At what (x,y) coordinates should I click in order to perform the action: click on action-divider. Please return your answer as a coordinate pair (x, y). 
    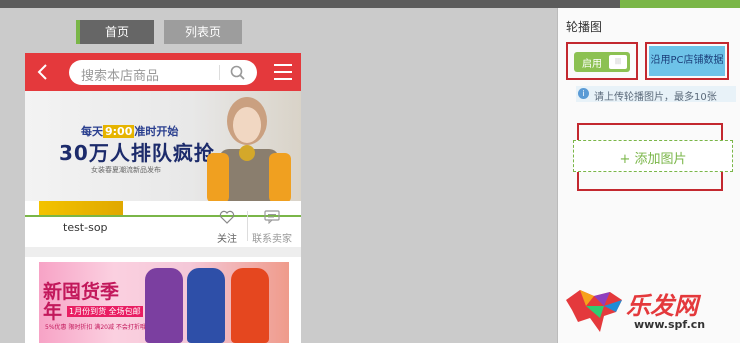
    Looking at the image, I should click on (247, 226).